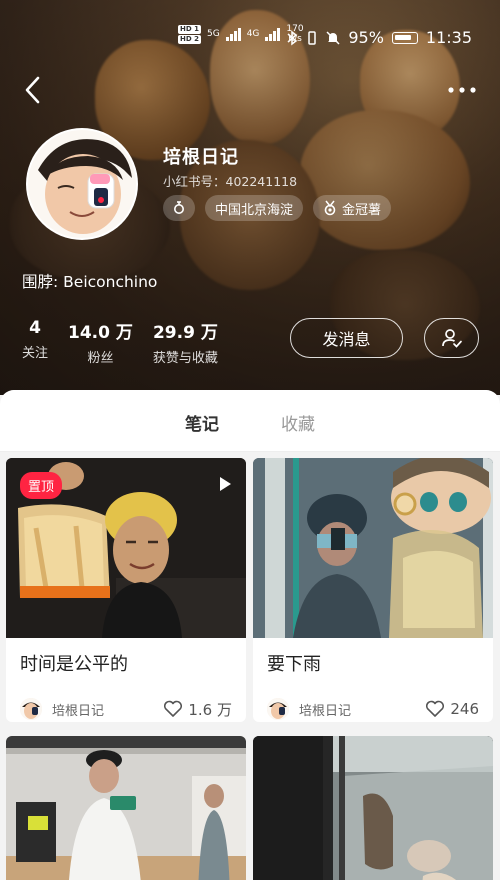 This screenshot has height=880, width=500. What do you see at coordinates (333, 37) in the screenshot?
I see `mute-bell-icon` at bounding box center [333, 37].